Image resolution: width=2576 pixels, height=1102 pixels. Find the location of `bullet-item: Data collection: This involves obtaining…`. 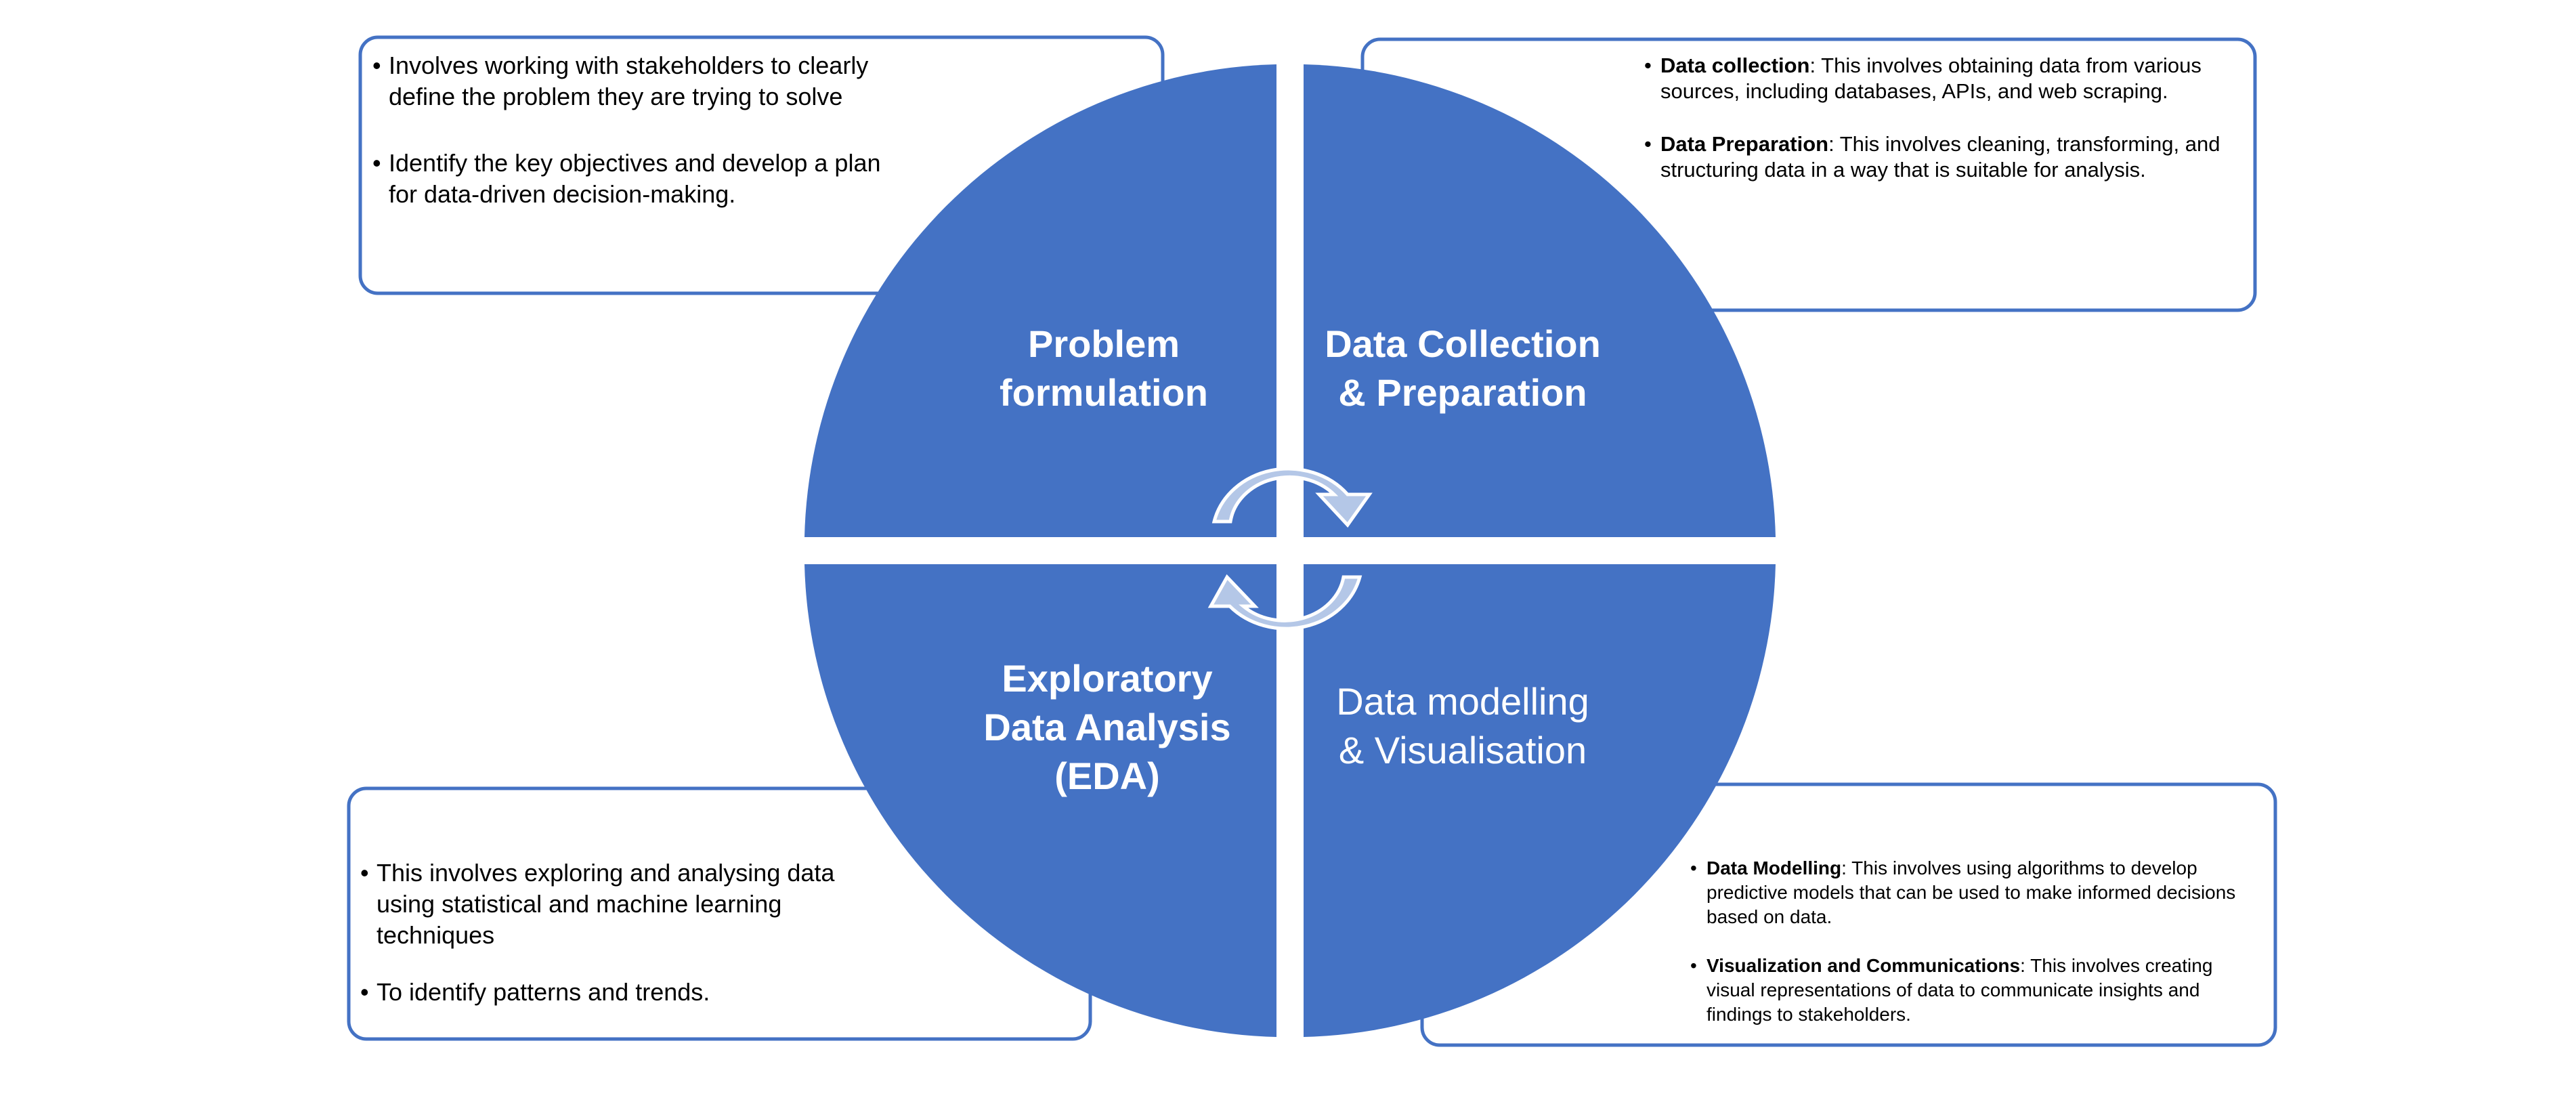

bullet-item: Data collection: This involves obtaining… is located at coordinates (1945, 78).